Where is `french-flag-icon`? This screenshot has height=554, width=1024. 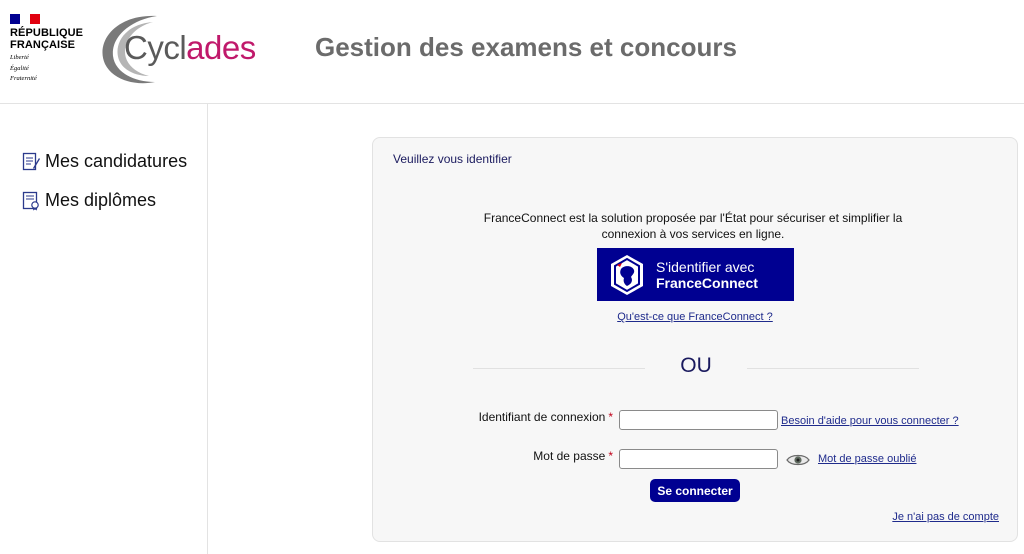 french-flag-icon is located at coordinates (25, 19).